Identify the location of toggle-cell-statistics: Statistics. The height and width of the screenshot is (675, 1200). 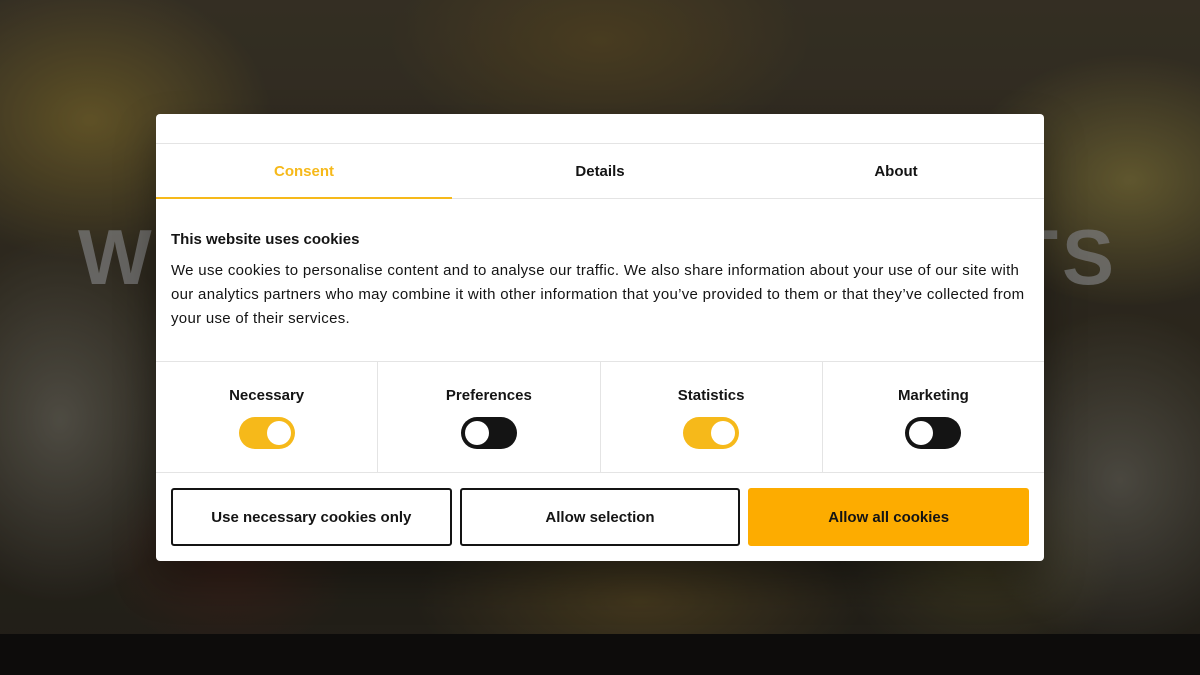
(710, 417).